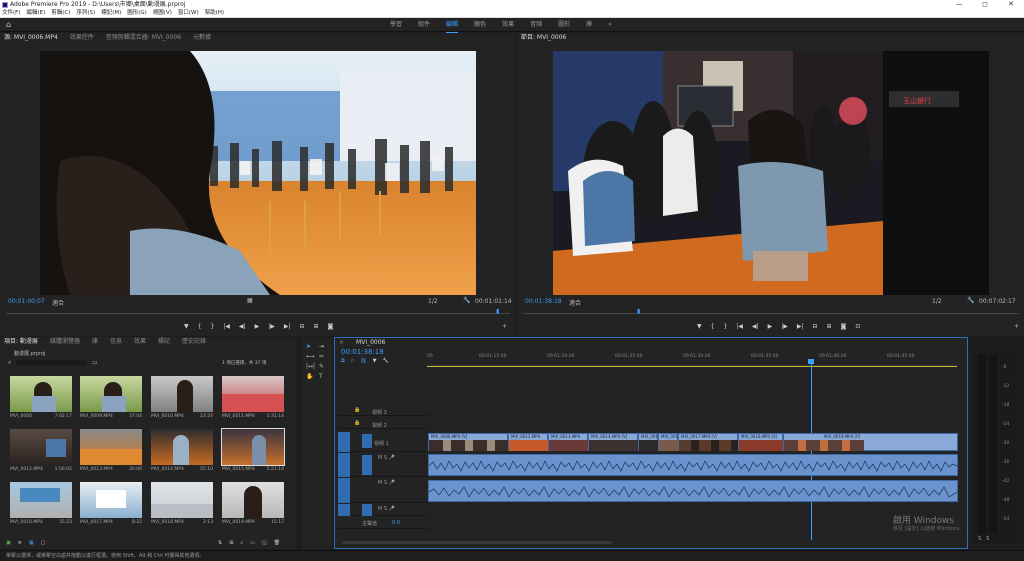 The image size is (1024, 561). Describe the element at coordinates (331, 326) in the screenshot. I see `camera-icon: ◙` at that location.